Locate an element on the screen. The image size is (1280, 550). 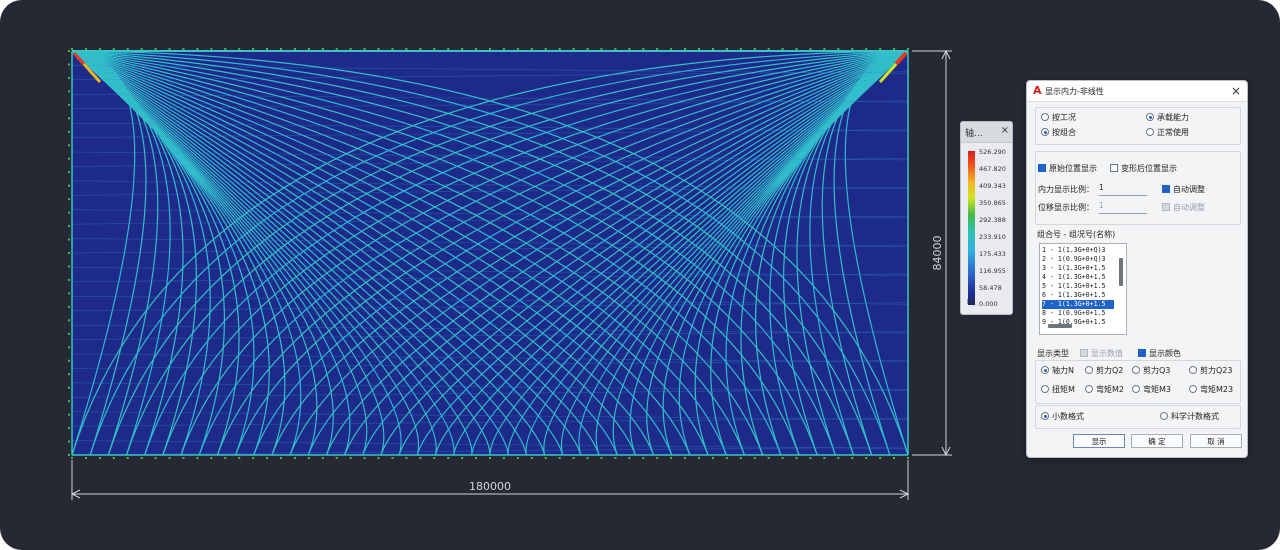
checkbox-auto-adjust-disp is located at coordinates (1166, 207).